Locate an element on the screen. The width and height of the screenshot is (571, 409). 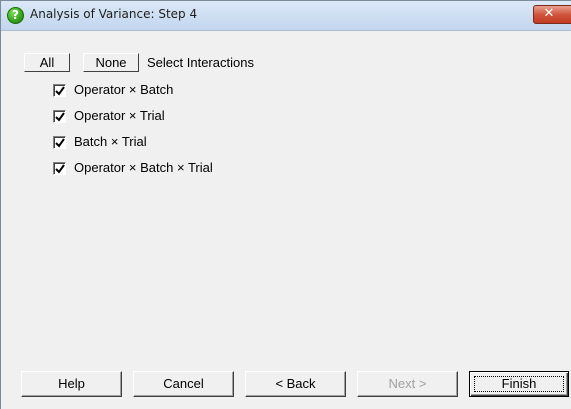
cancel-button-label: Cancel is located at coordinates (183, 383).